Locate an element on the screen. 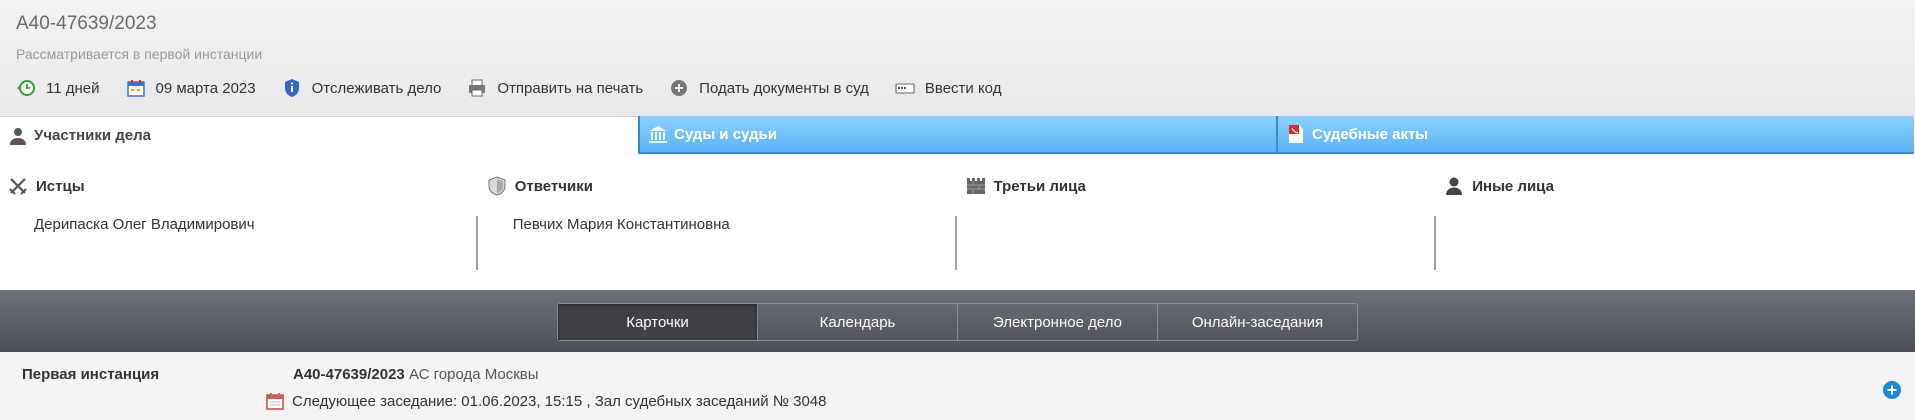 This screenshot has height=420, width=1915. tab-courts-judges: Суды и судьи is located at coordinates (957, 135).